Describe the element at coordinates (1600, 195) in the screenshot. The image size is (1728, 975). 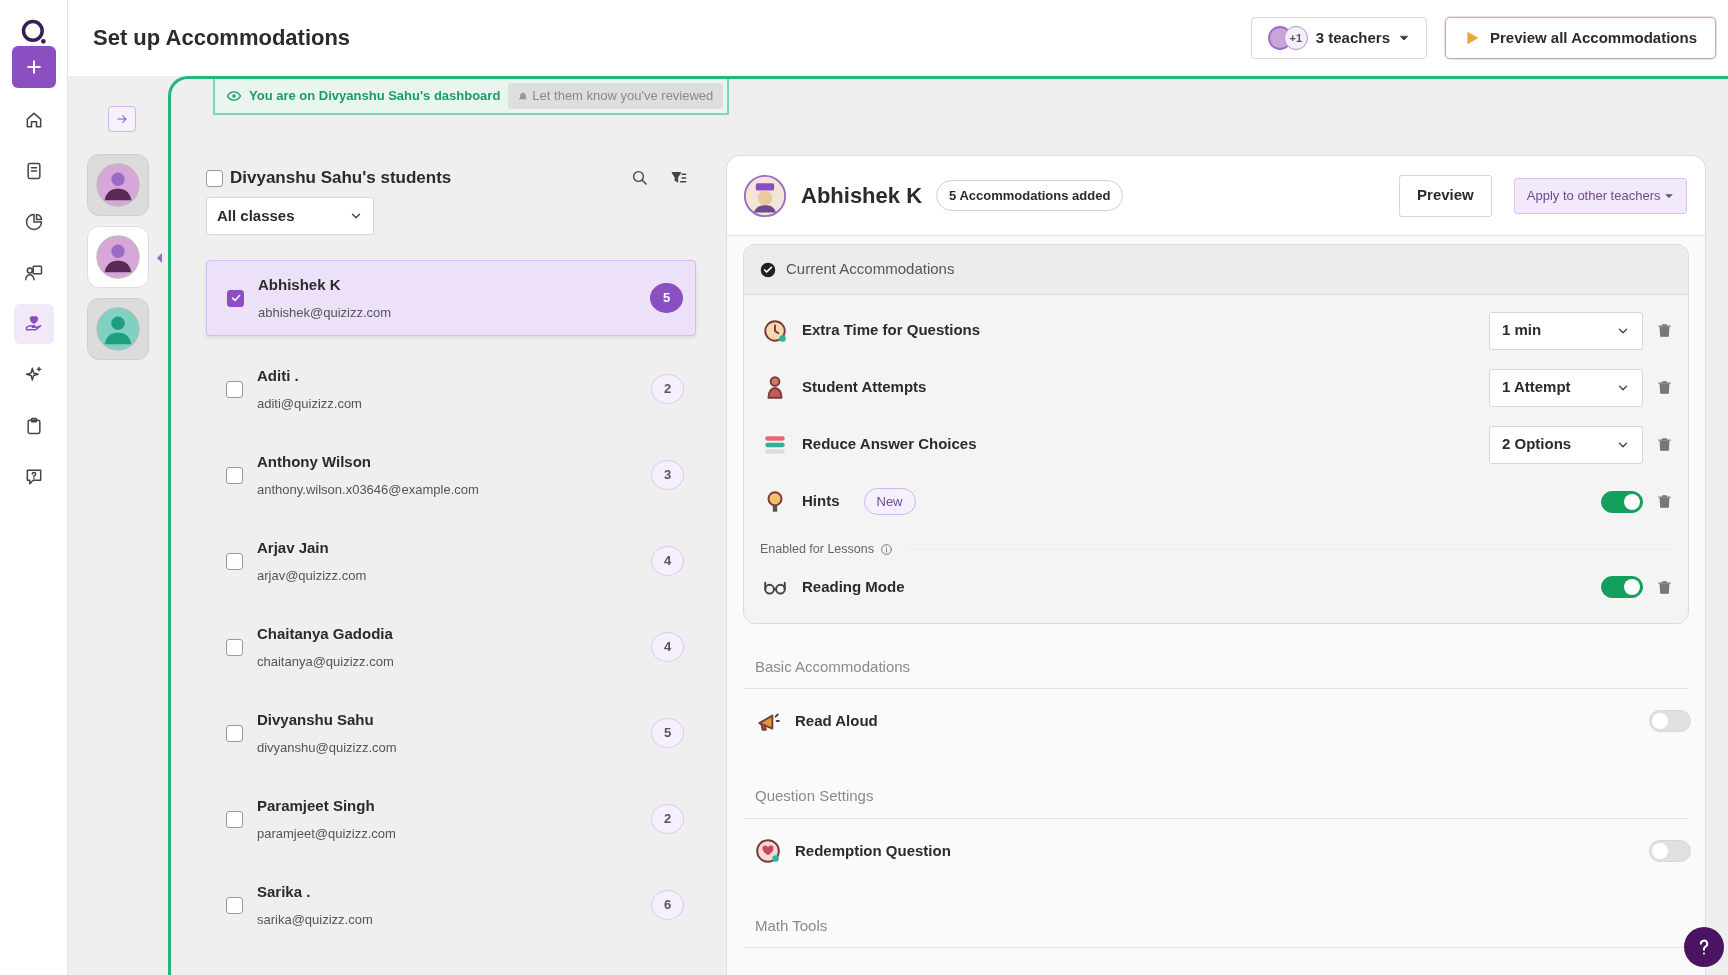
I see `apply-to-teachers-button: Apply to other teachers` at that location.